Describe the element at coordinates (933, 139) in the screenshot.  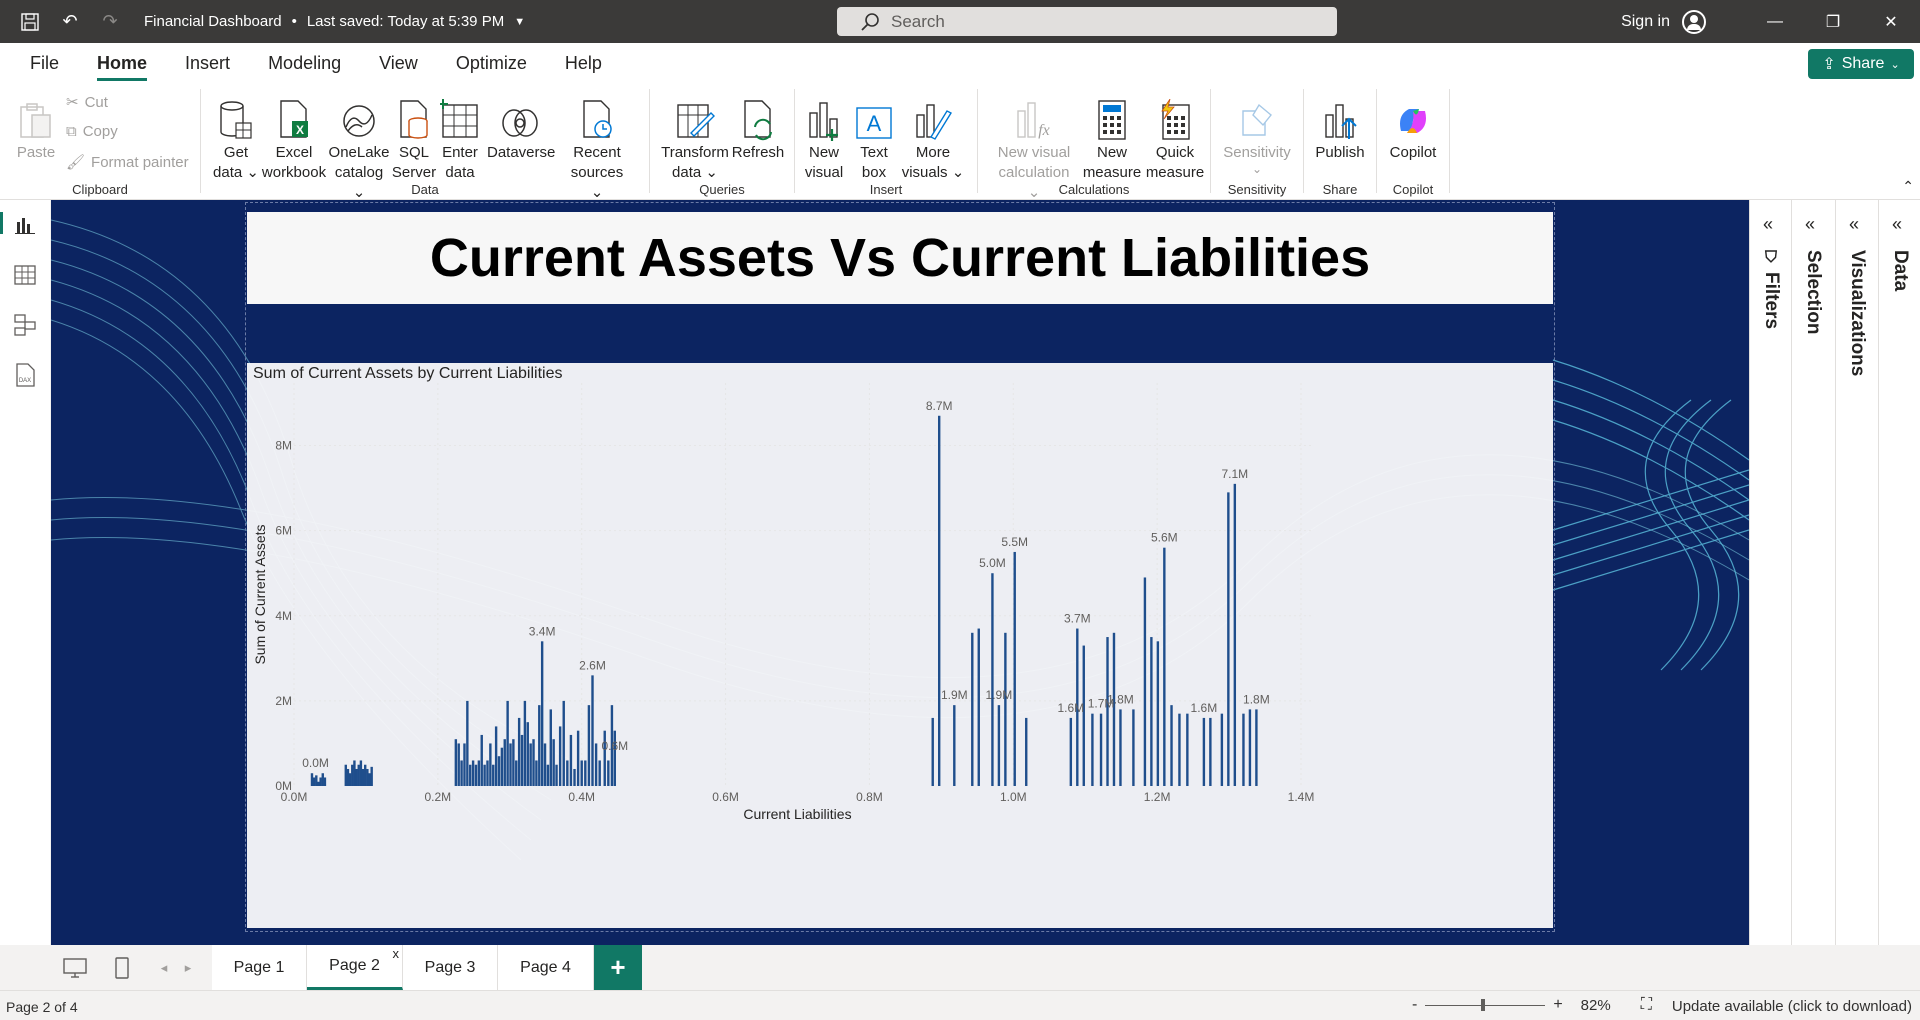
I see `more-visuals-button: More visuals ⌄` at that location.